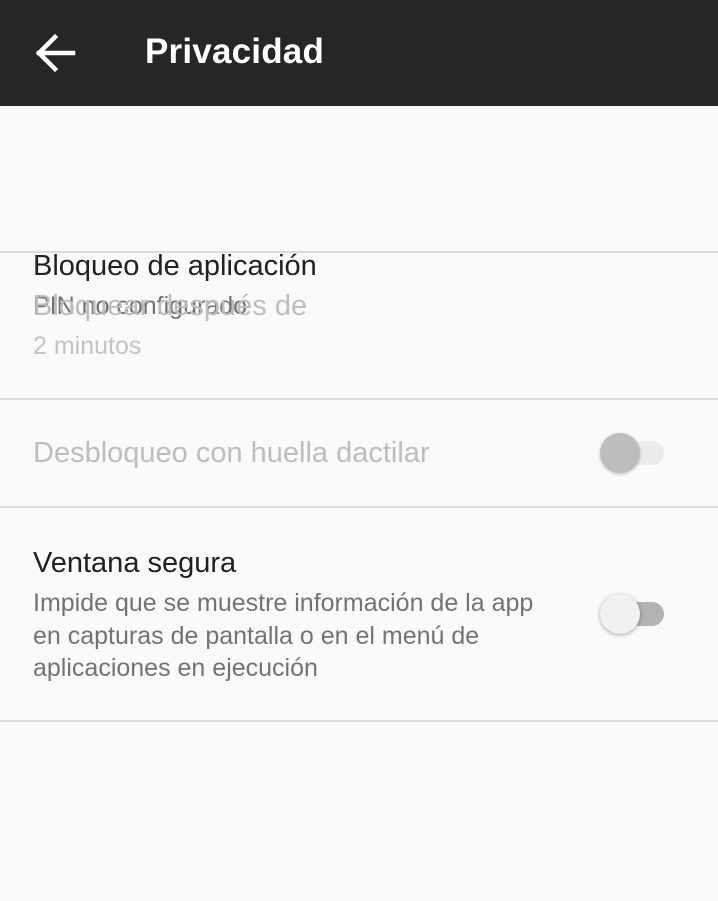 Image resolution: width=718 pixels, height=901 pixels. Describe the element at coordinates (87, 346) in the screenshot. I see `setting-summary: 2 minutos` at that location.